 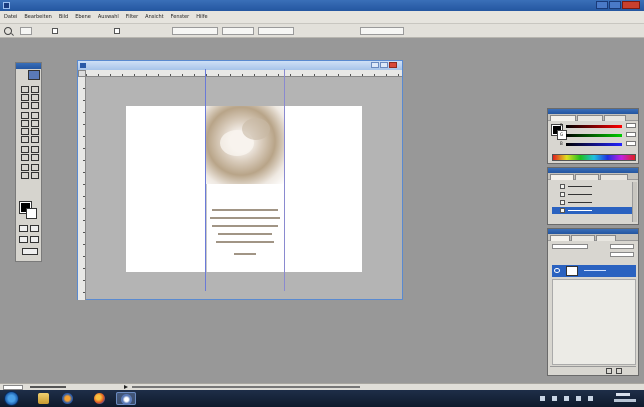 I want to click on history-step-active, so click(x=592, y=210).